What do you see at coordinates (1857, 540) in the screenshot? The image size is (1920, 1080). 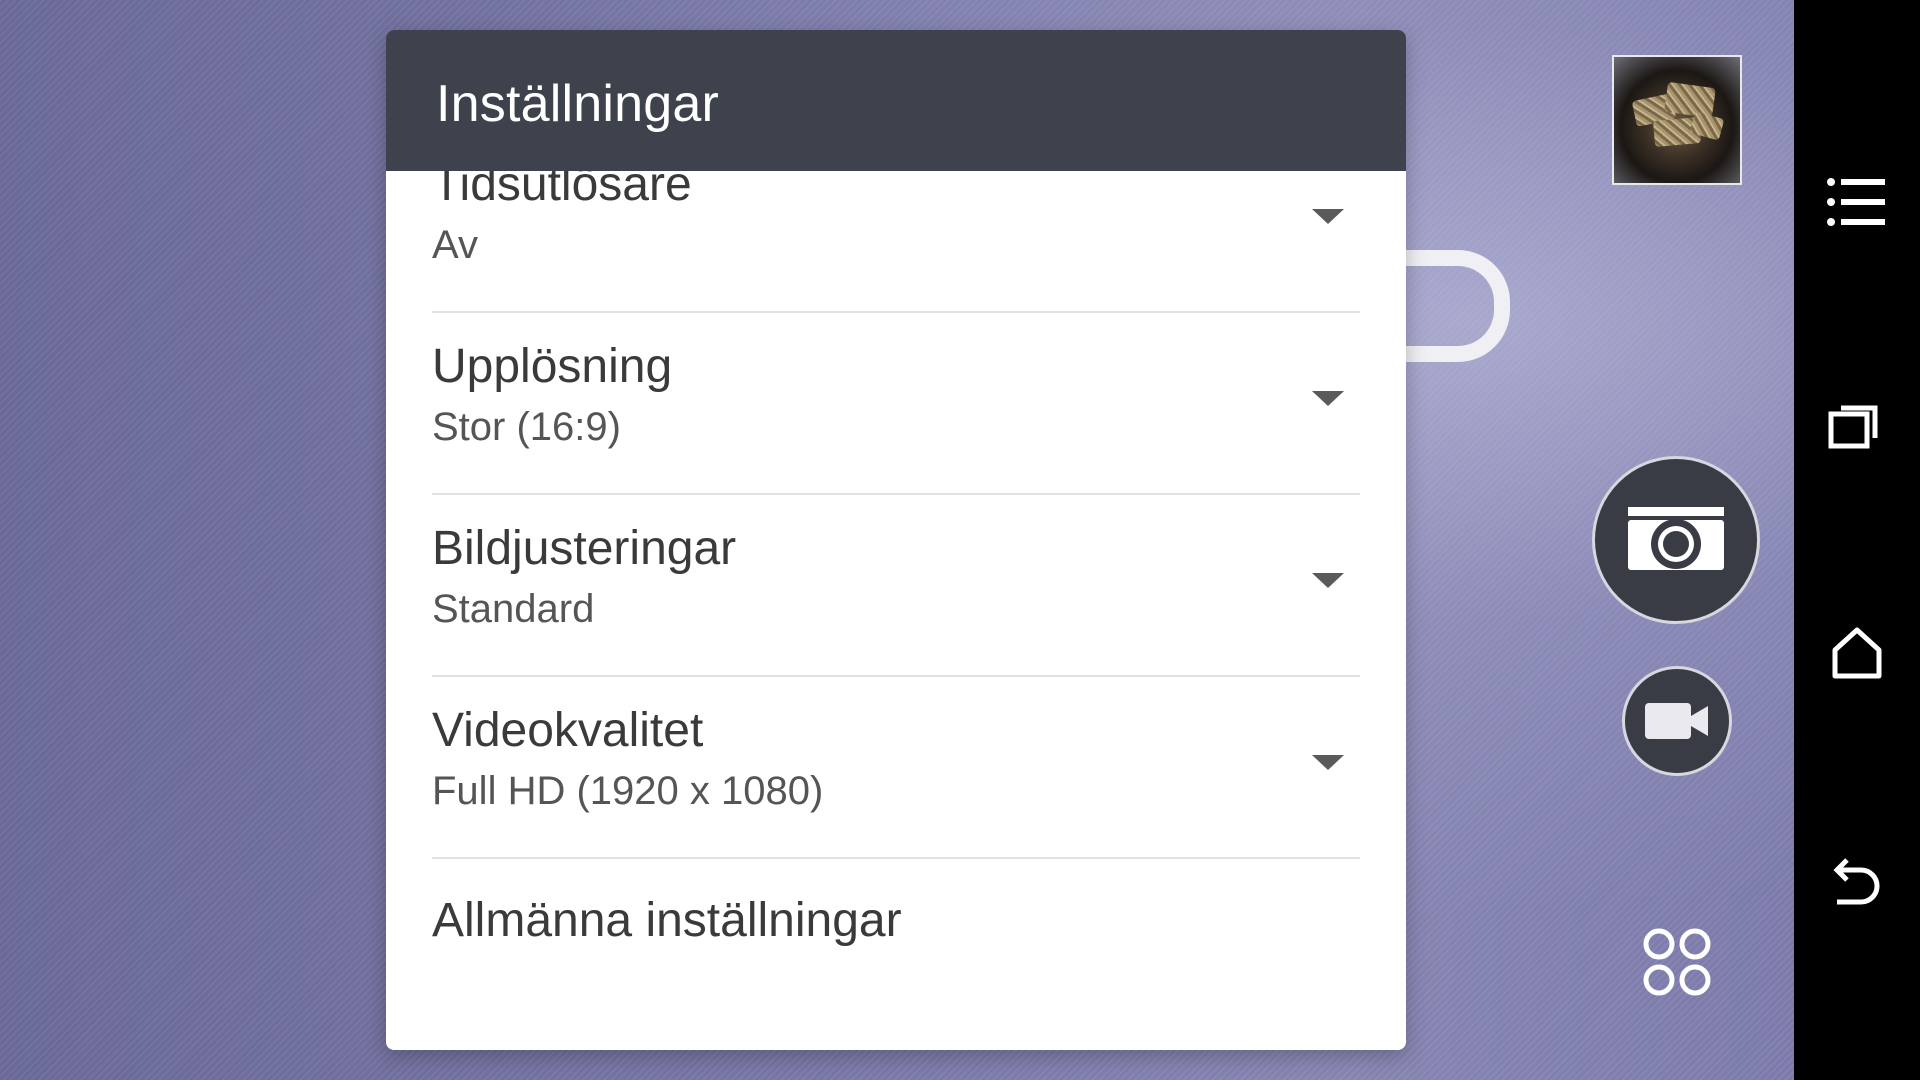 I see `navigation-bar` at bounding box center [1857, 540].